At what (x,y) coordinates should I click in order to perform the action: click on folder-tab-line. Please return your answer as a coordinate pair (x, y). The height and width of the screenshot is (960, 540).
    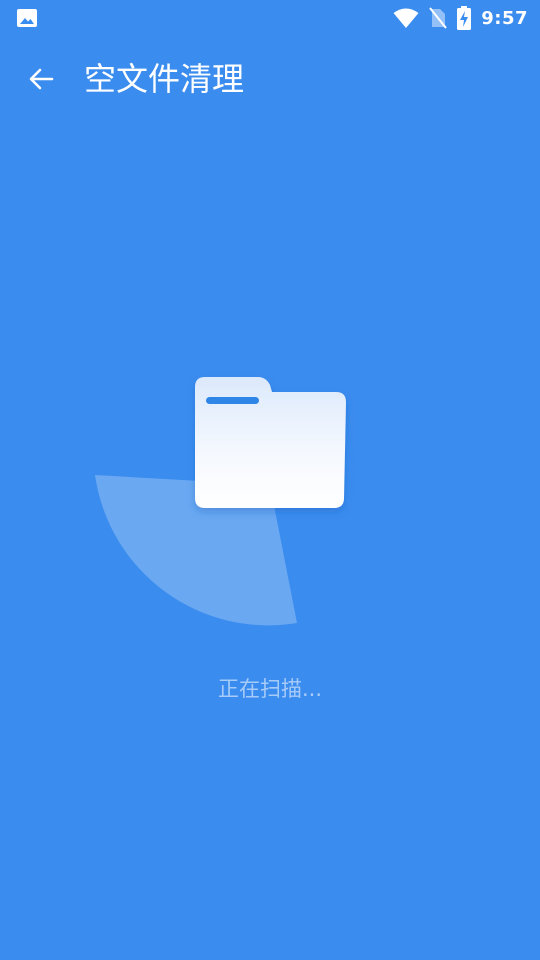
    Looking at the image, I should click on (232, 400).